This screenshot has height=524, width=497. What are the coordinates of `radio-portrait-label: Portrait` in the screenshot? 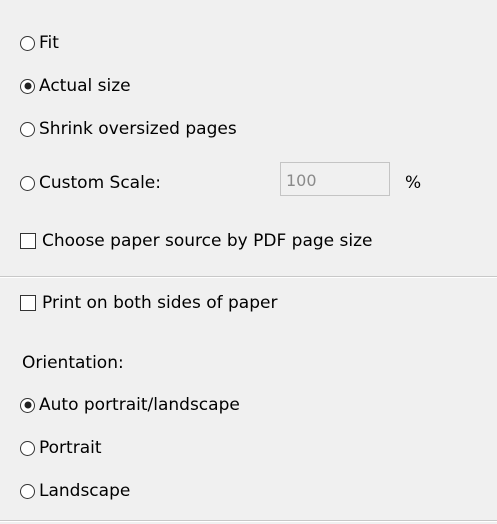 It's located at (70, 448).